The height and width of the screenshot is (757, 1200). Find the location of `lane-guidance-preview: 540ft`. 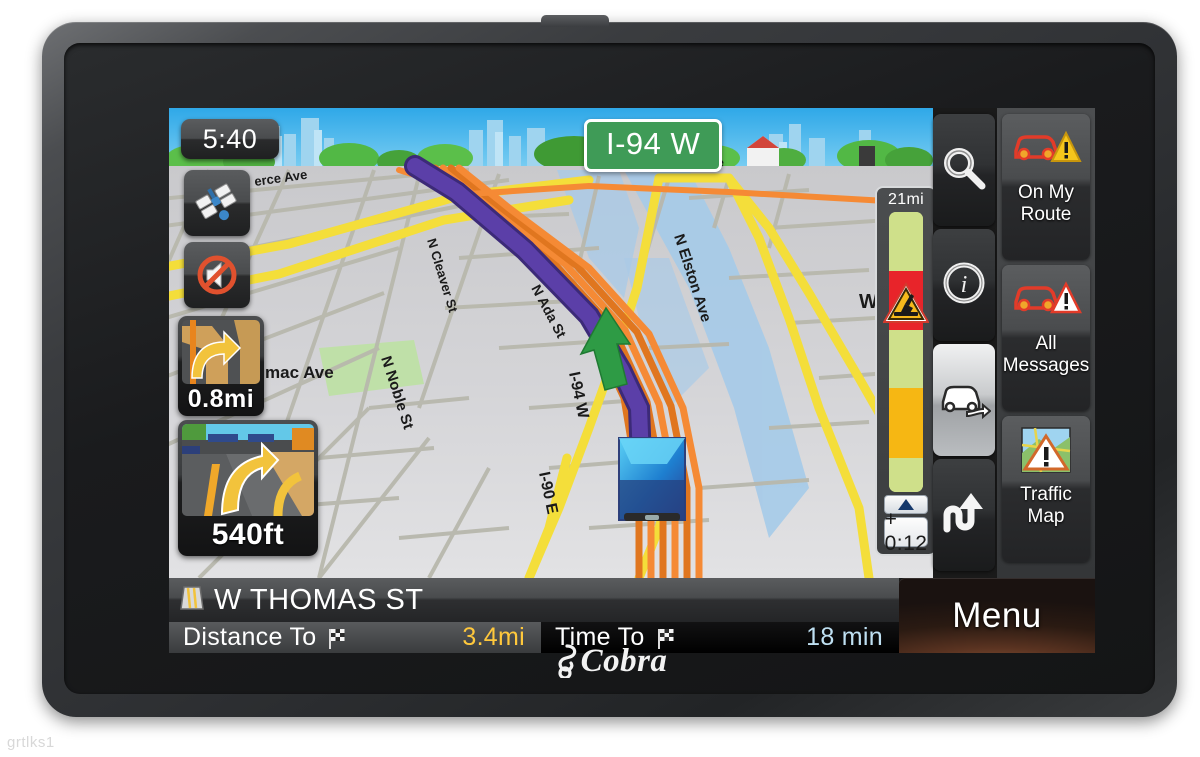

lane-guidance-preview: 540ft is located at coordinates (248, 488).